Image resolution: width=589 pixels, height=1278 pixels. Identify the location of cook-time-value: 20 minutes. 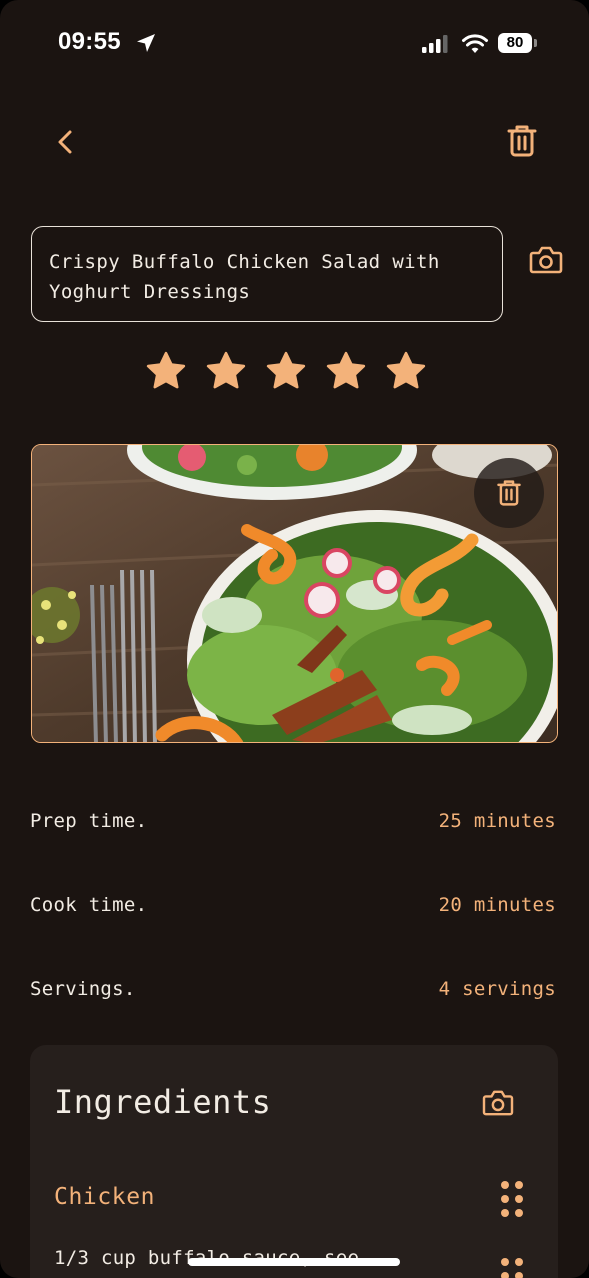
(497, 905).